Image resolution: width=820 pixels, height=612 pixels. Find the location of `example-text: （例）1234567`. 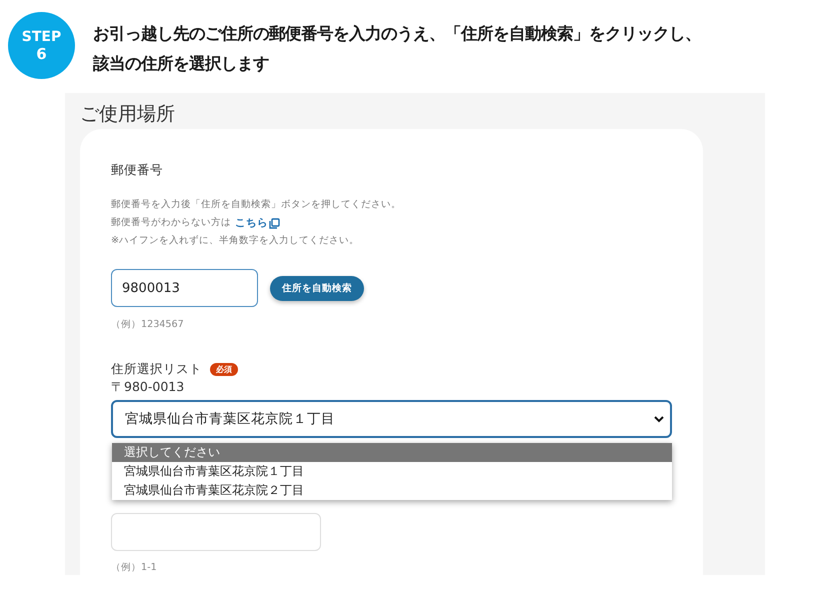

example-text: （例）1234567 is located at coordinates (147, 325).